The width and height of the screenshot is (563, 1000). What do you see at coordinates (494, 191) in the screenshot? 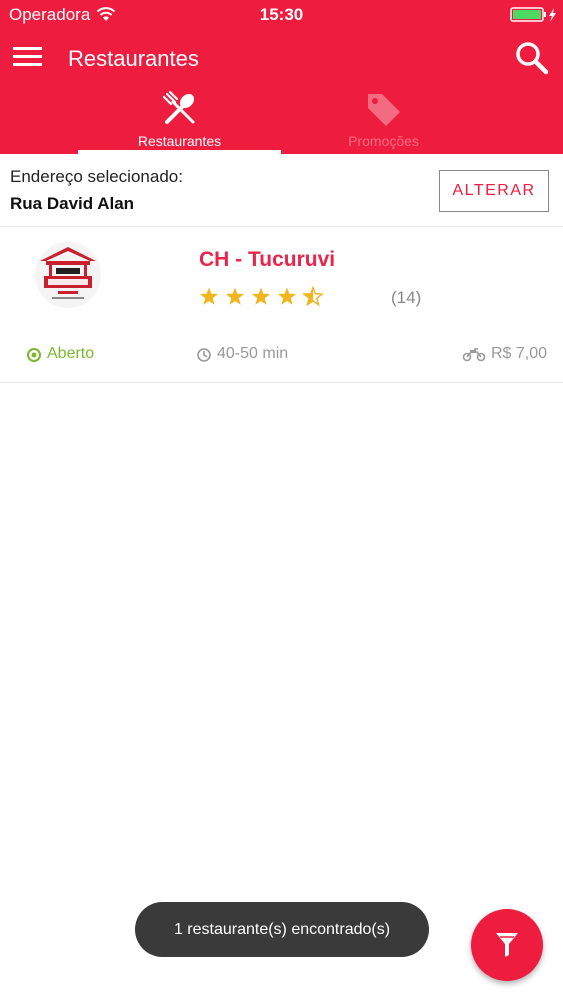
I see `change-address-button: ALTERAR` at bounding box center [494, 191].